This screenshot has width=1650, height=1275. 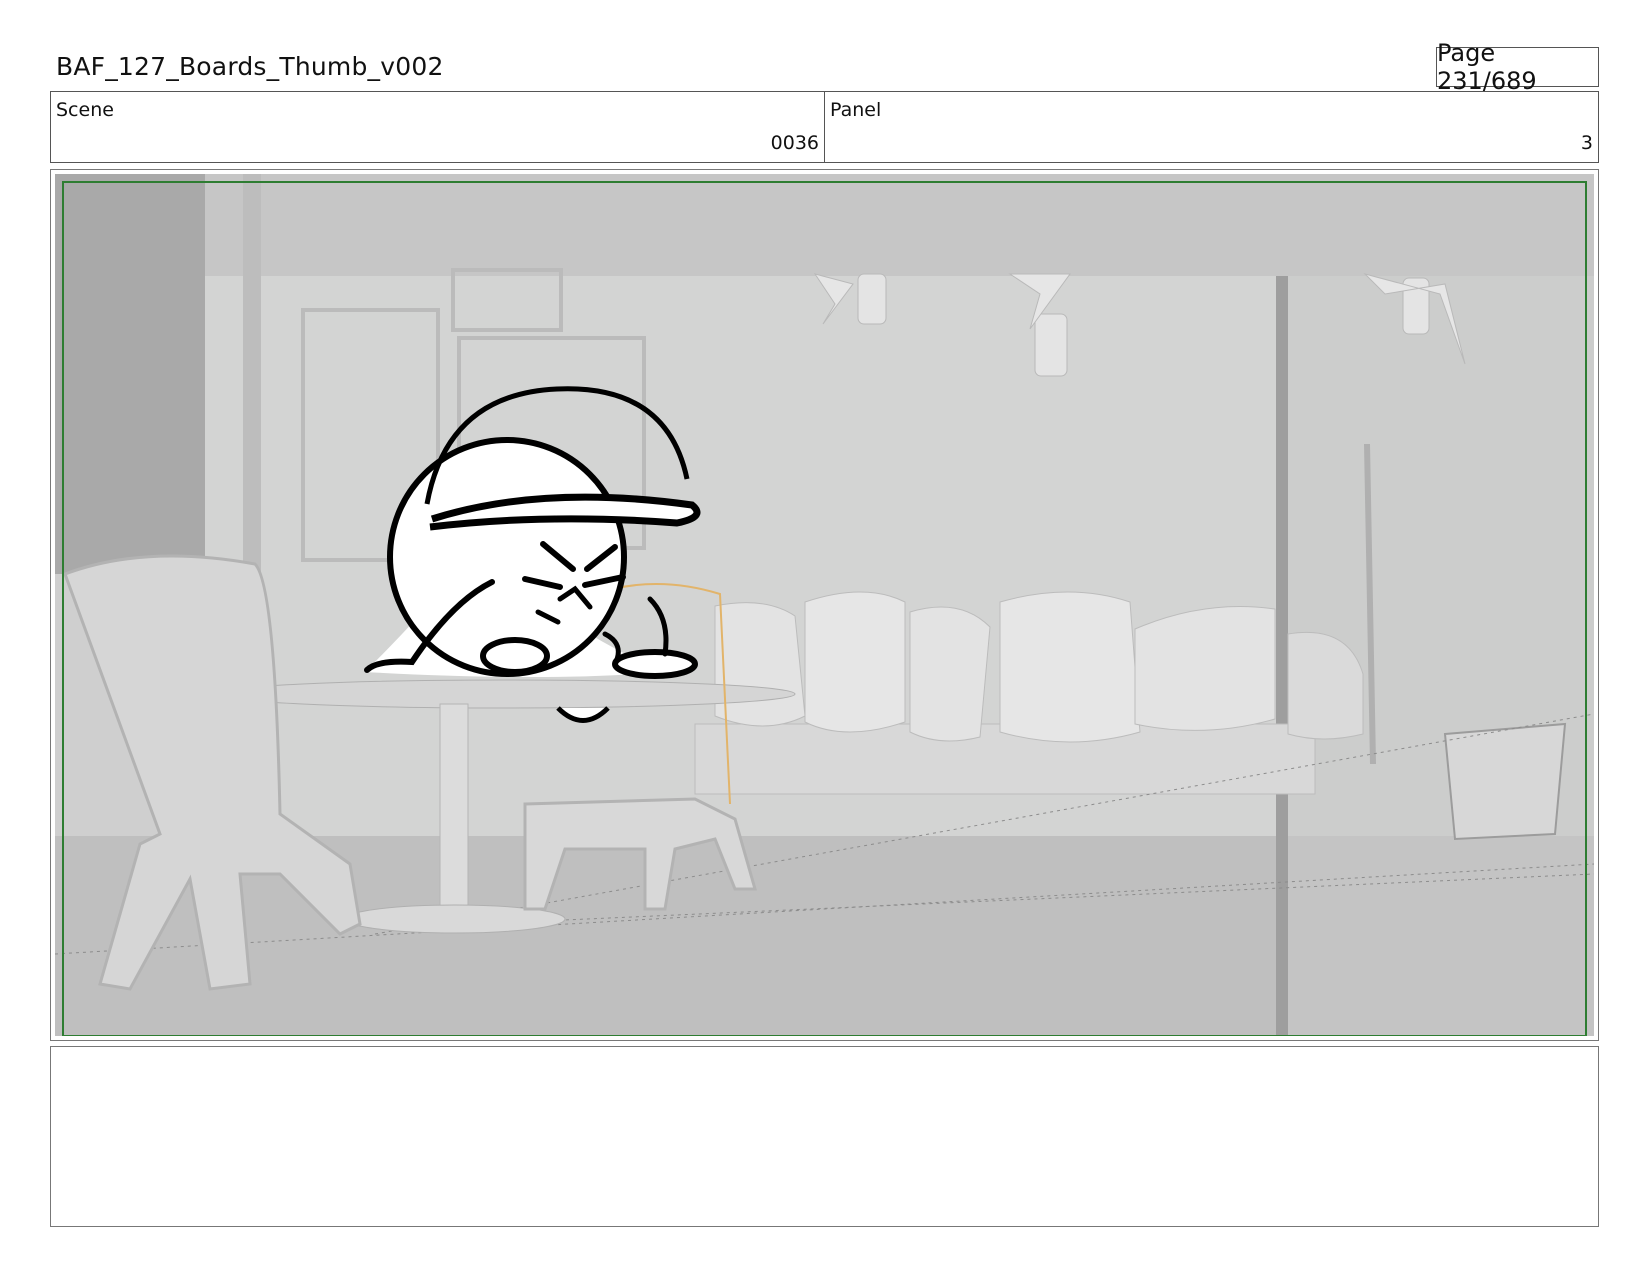 What do you see at coordinates (437, 127) in the screenshot?
I see `scene-cell: Scene 0036` at bounding box center [437, 127].